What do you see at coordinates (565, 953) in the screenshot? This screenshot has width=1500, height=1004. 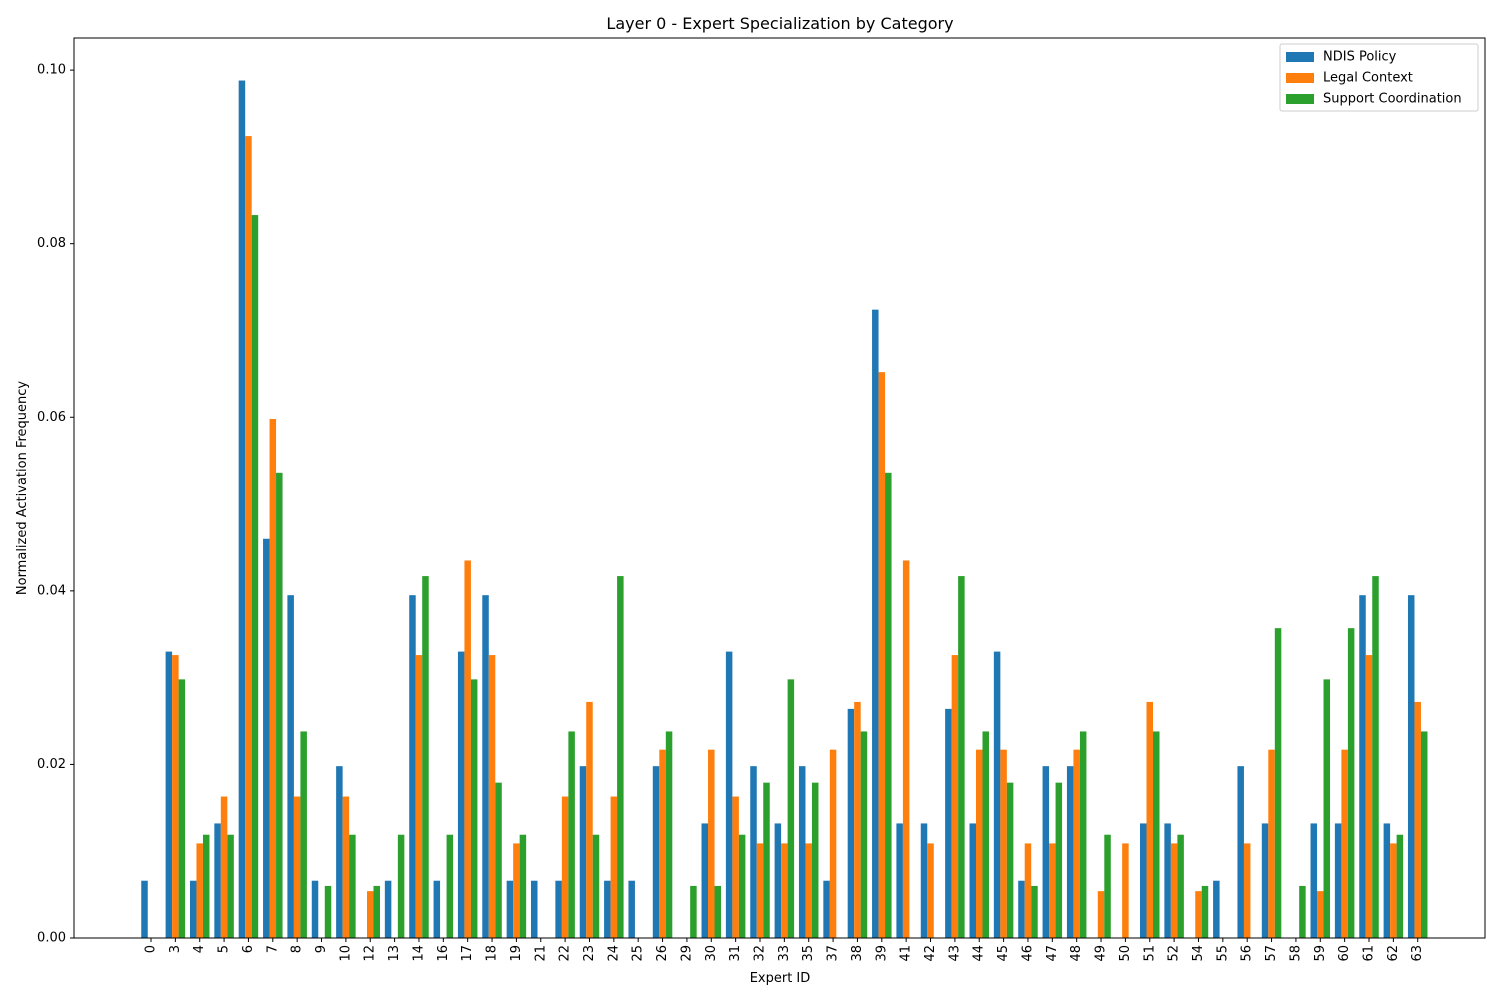 I see `x-tick-label: 22` at bounding box center [565, 953].